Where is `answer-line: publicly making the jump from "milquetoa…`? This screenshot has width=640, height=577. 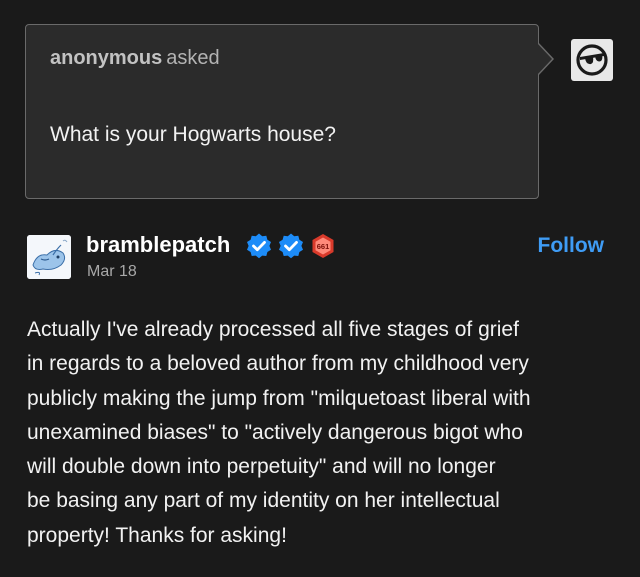
answer-line: publicly making the jump from "milquetoa… is located at coordinates (279, 398).